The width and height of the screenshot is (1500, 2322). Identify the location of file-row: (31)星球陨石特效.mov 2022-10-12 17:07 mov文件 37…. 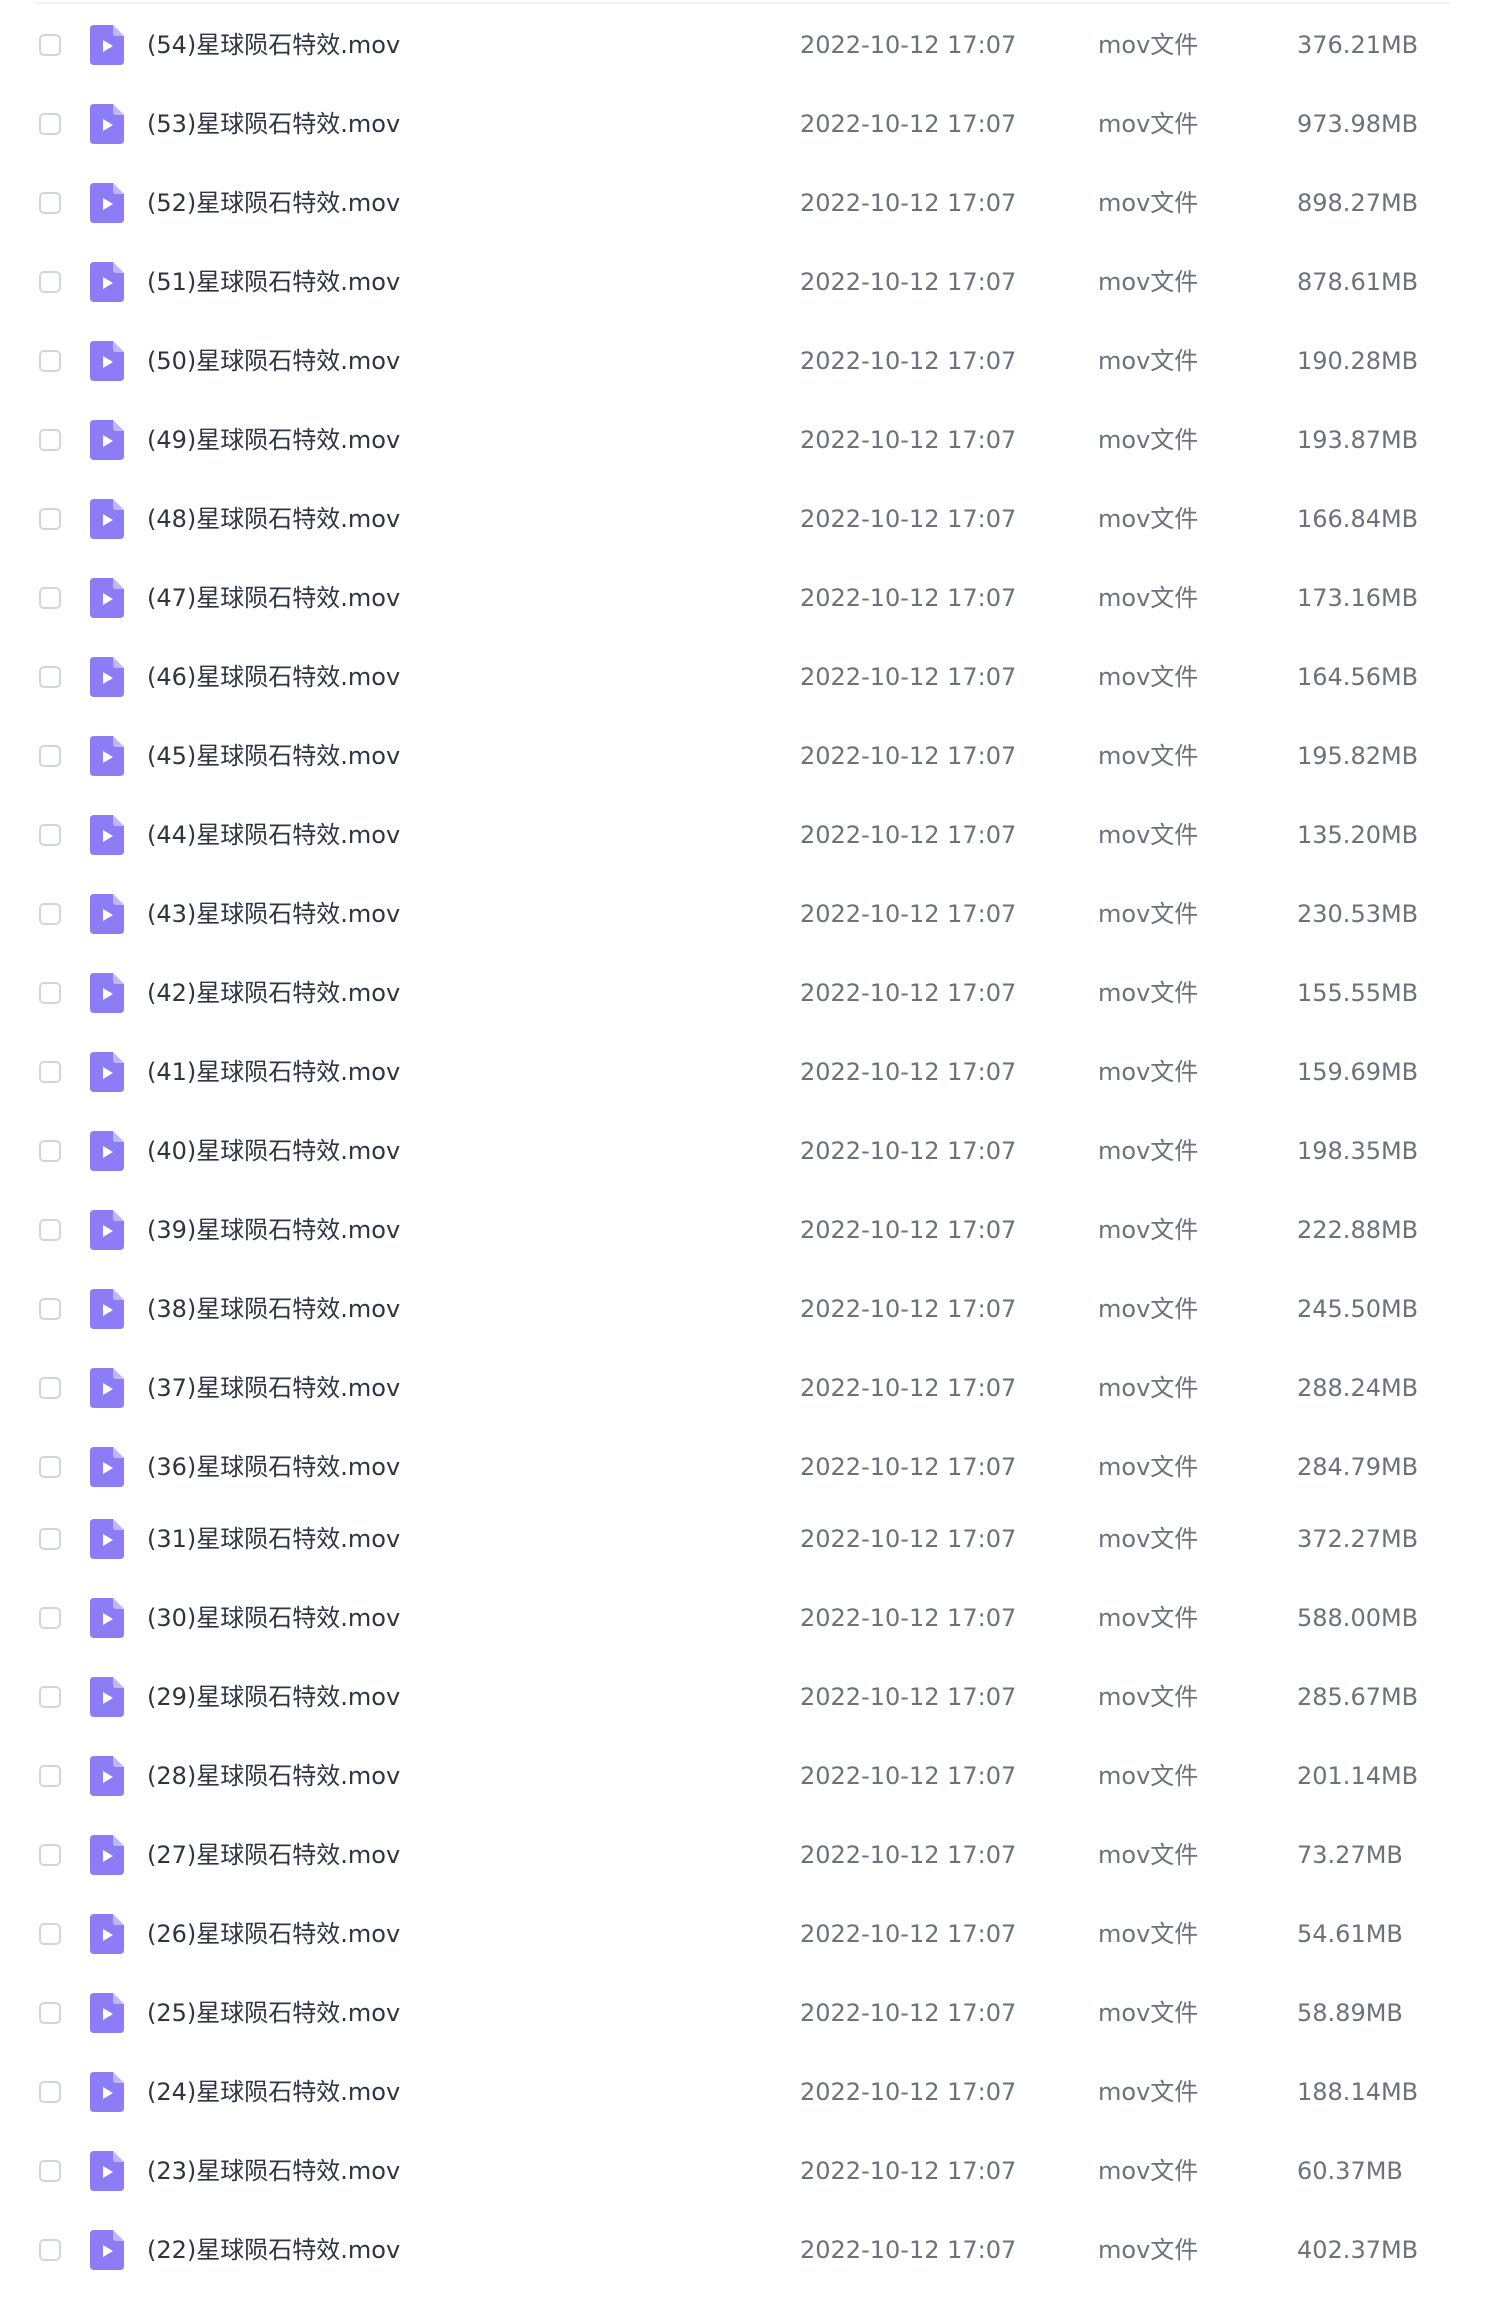
(742, 1539).